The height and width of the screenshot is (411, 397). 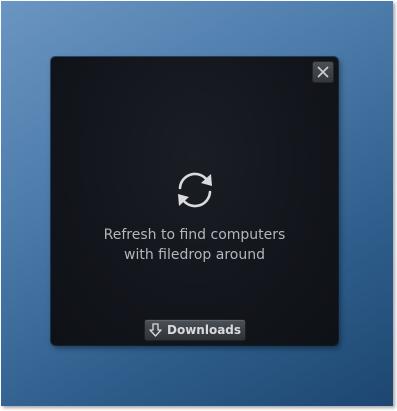 I want to click on downloads-button: Downloads, so click(x=195, y=330).